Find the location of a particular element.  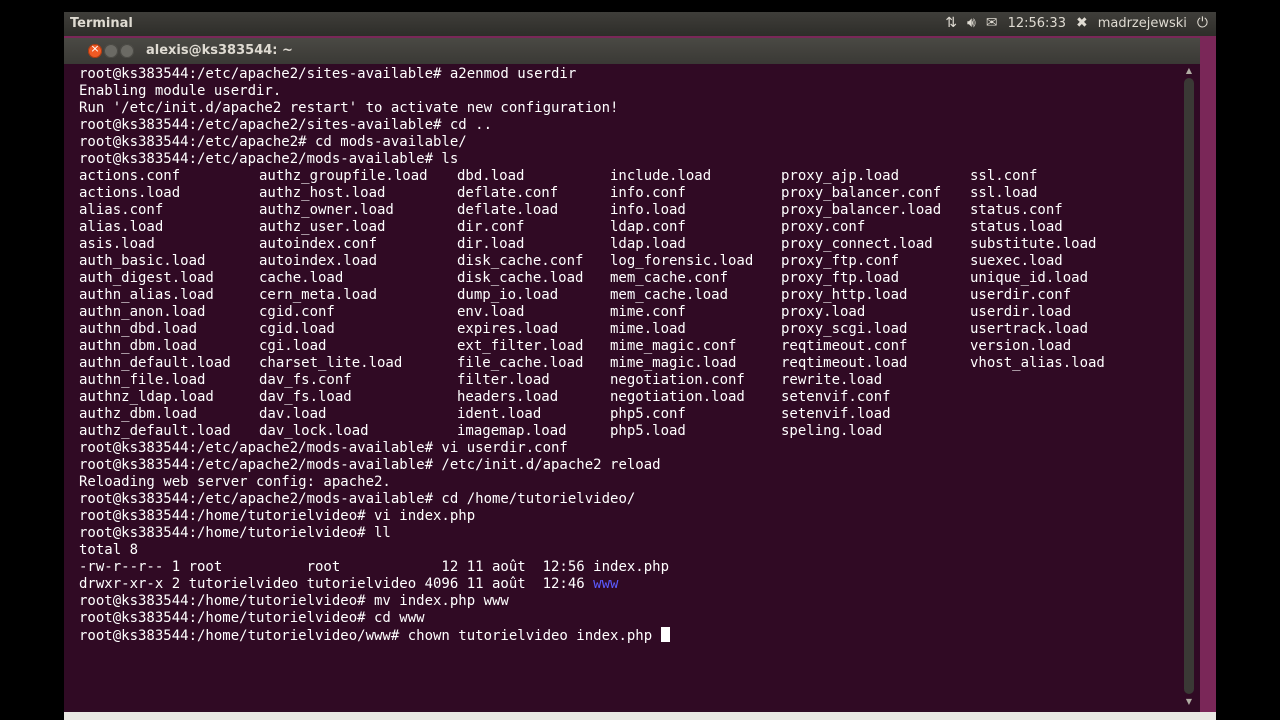

window-titlebar: × alexis@ks383544: ~ is located at coordinates (632, 51).